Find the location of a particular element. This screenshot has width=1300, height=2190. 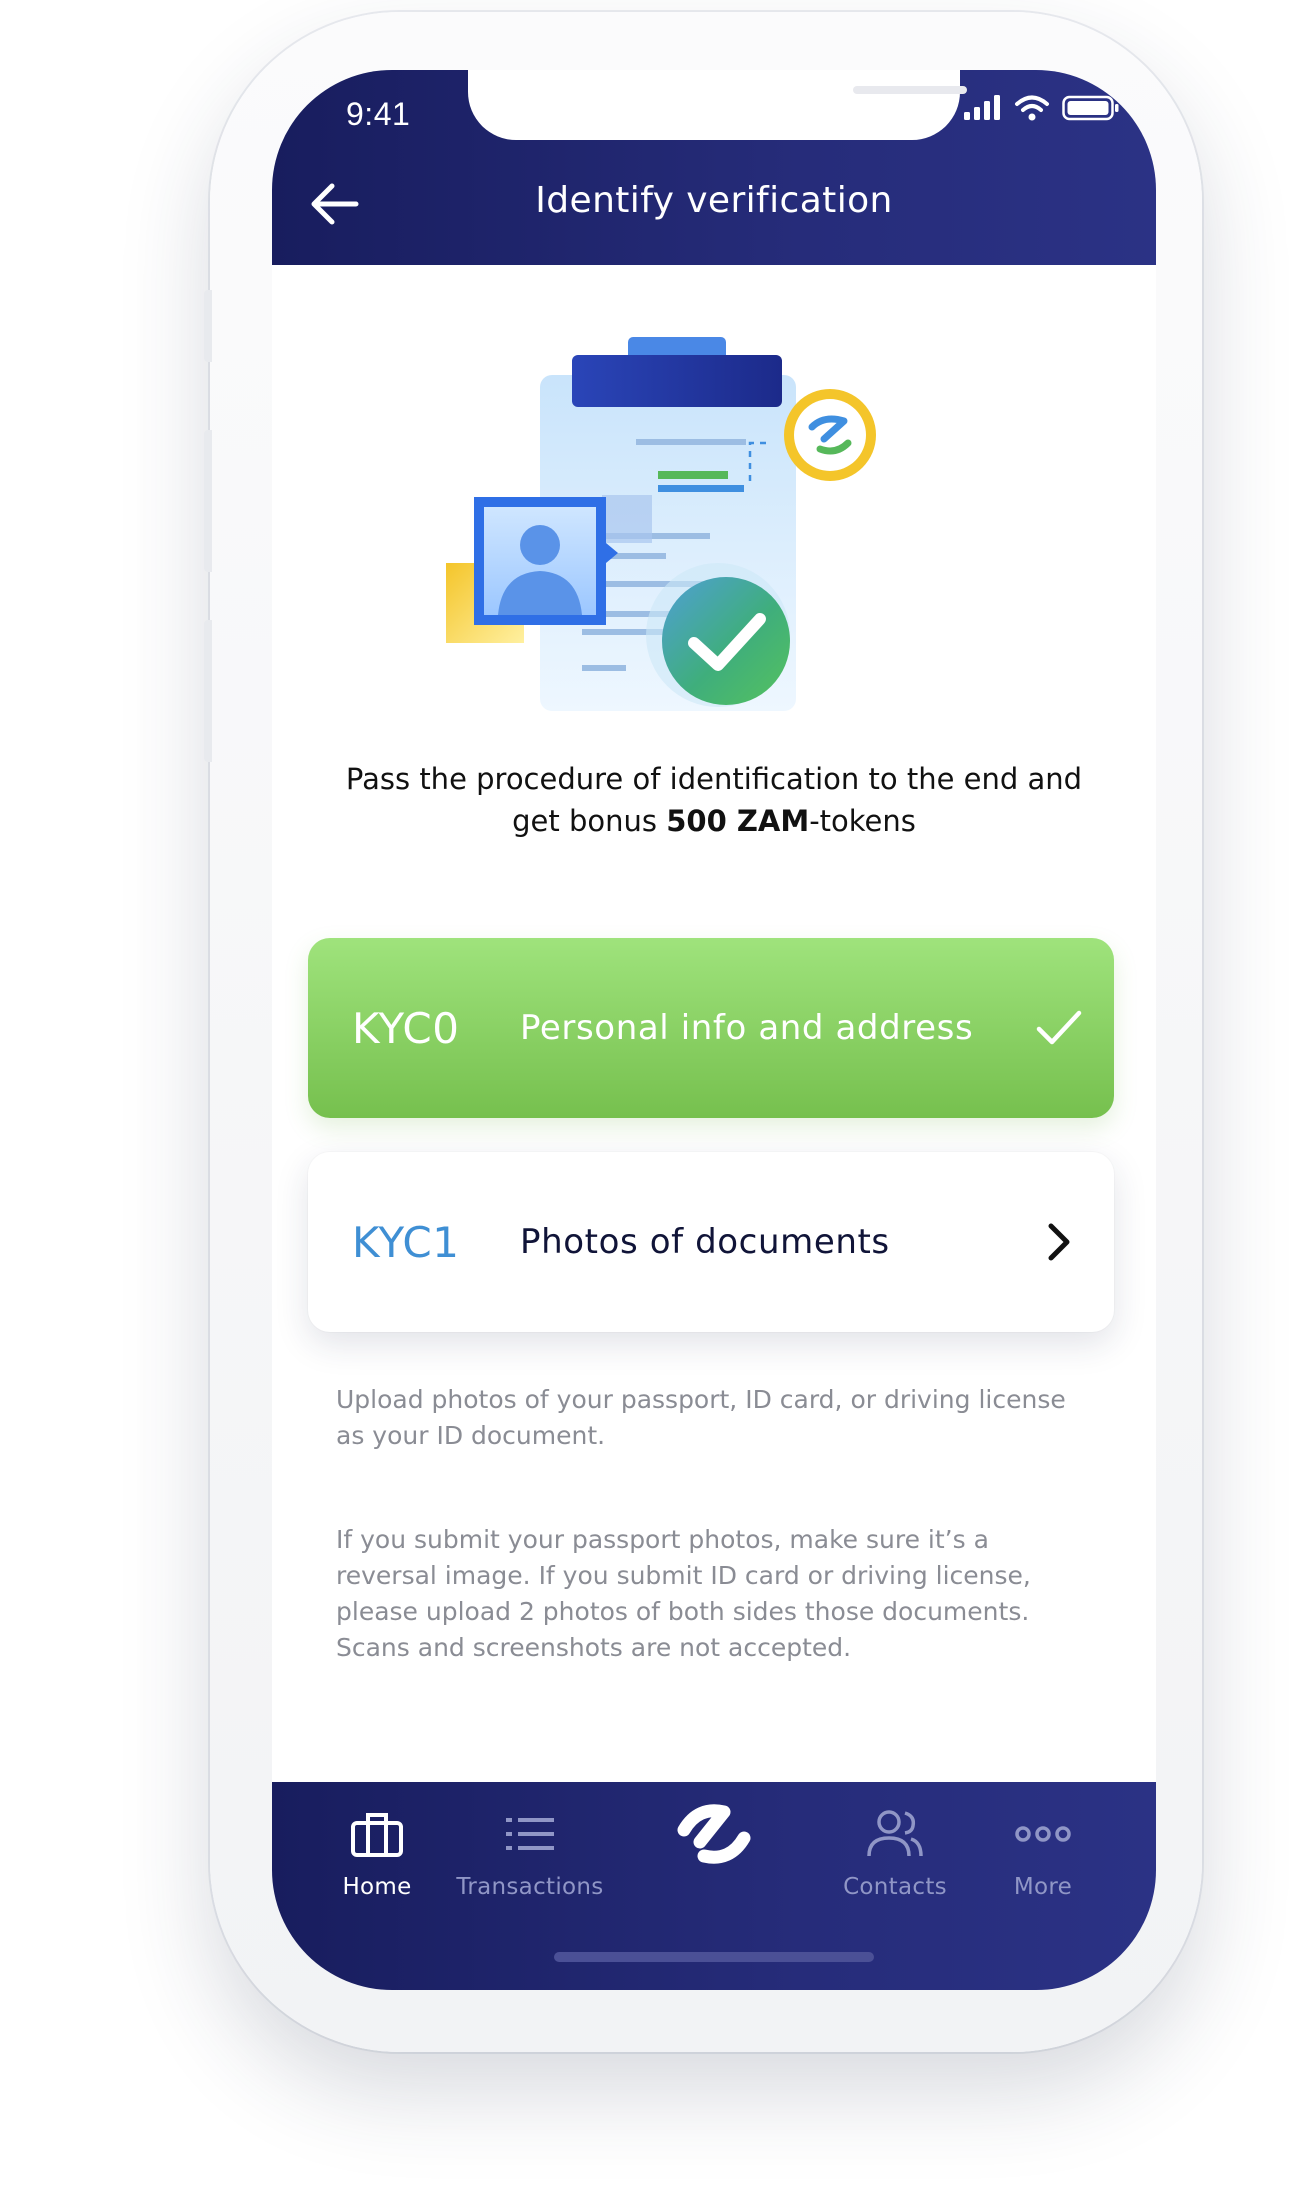

verified-check-badge is located at coordinates (726, 641).